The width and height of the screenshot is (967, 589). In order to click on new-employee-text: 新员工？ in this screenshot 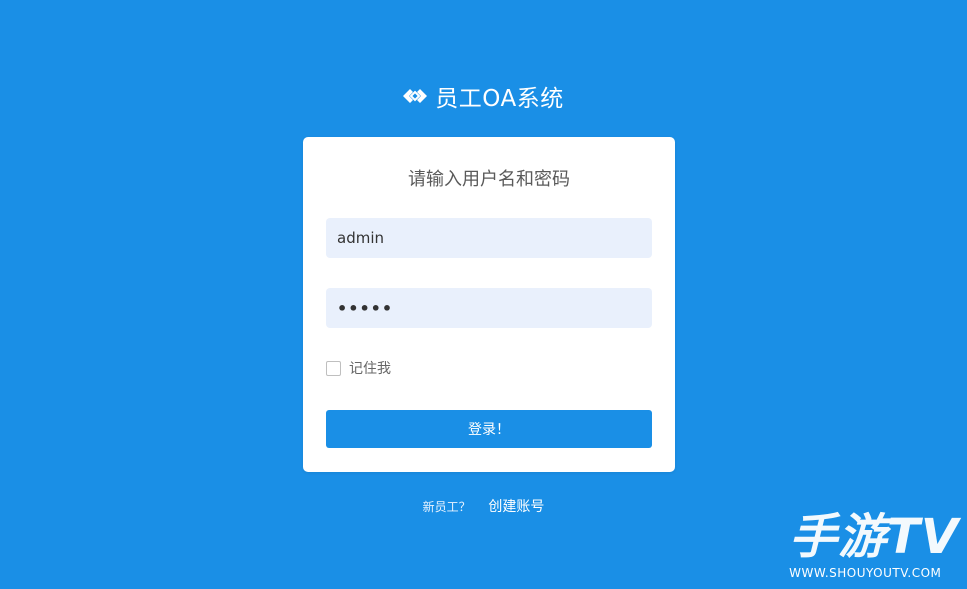, I will do `click(446, 507)`.